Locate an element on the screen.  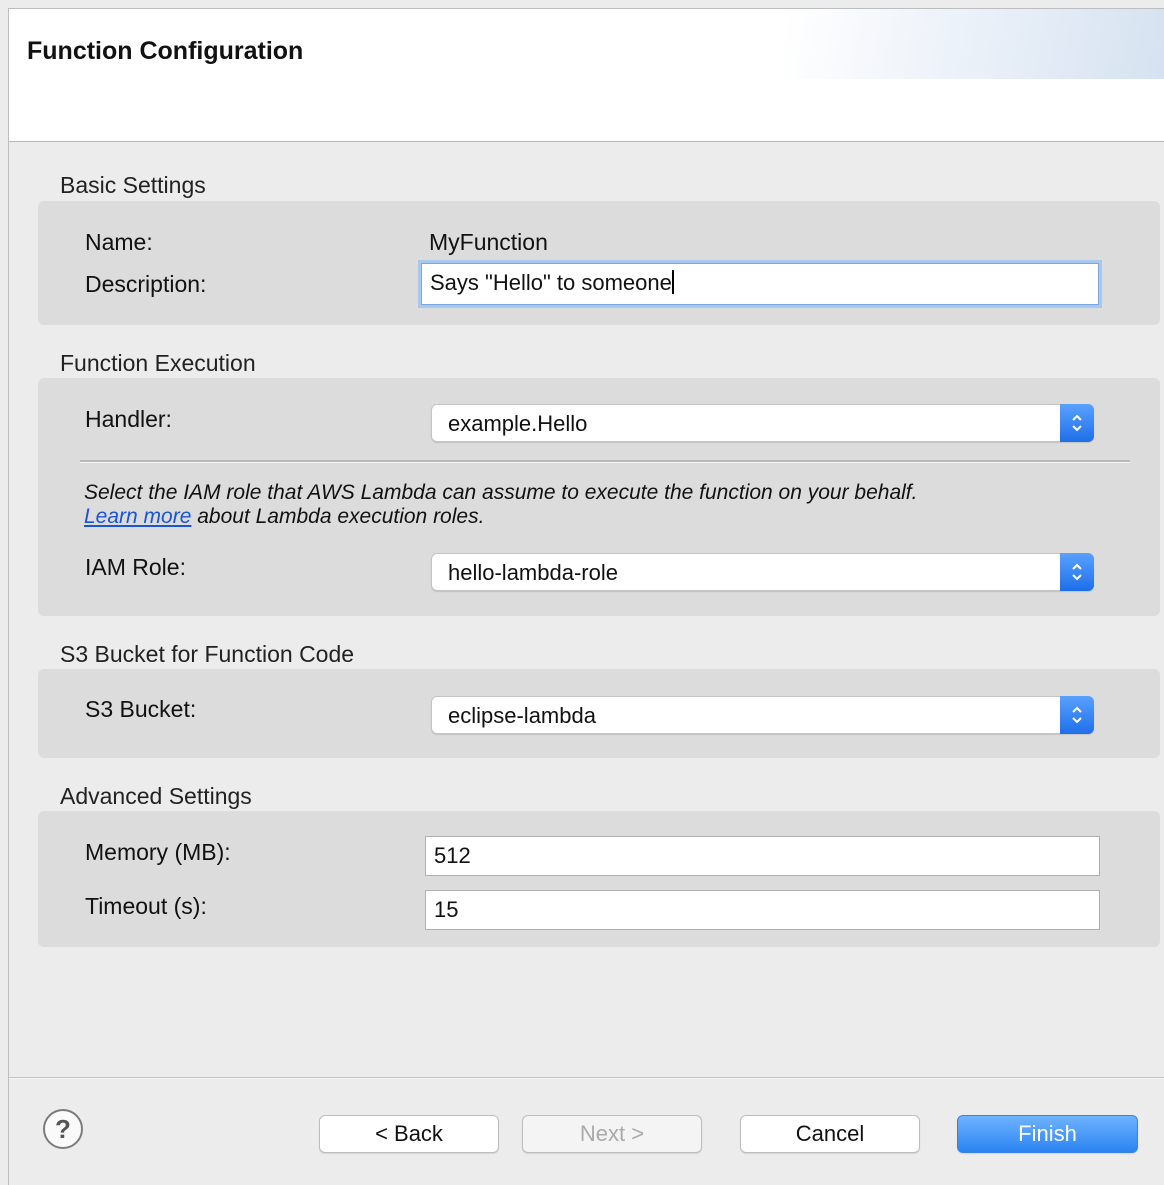
section-title-s3-bucket: S3 Bucket for Function Code is located at coordinates (207, 654).